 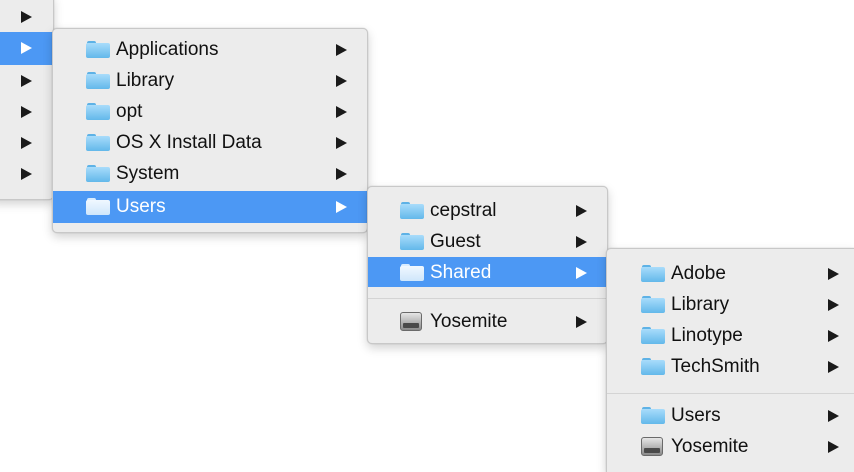 What do you see at coordinates (698, 273) in the screenshot?
I see `menu-item-label: Adobe` at bounding box center [698, 273].